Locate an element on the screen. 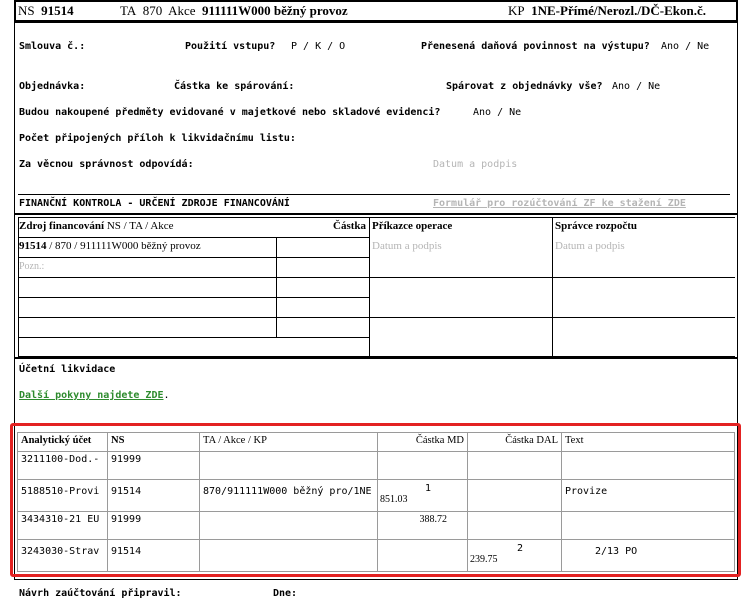 This screenshot has height=600, width=750. prenesena-label: Přenesená daňová povinnost na výstupu? is located at coordinates (535, 46).